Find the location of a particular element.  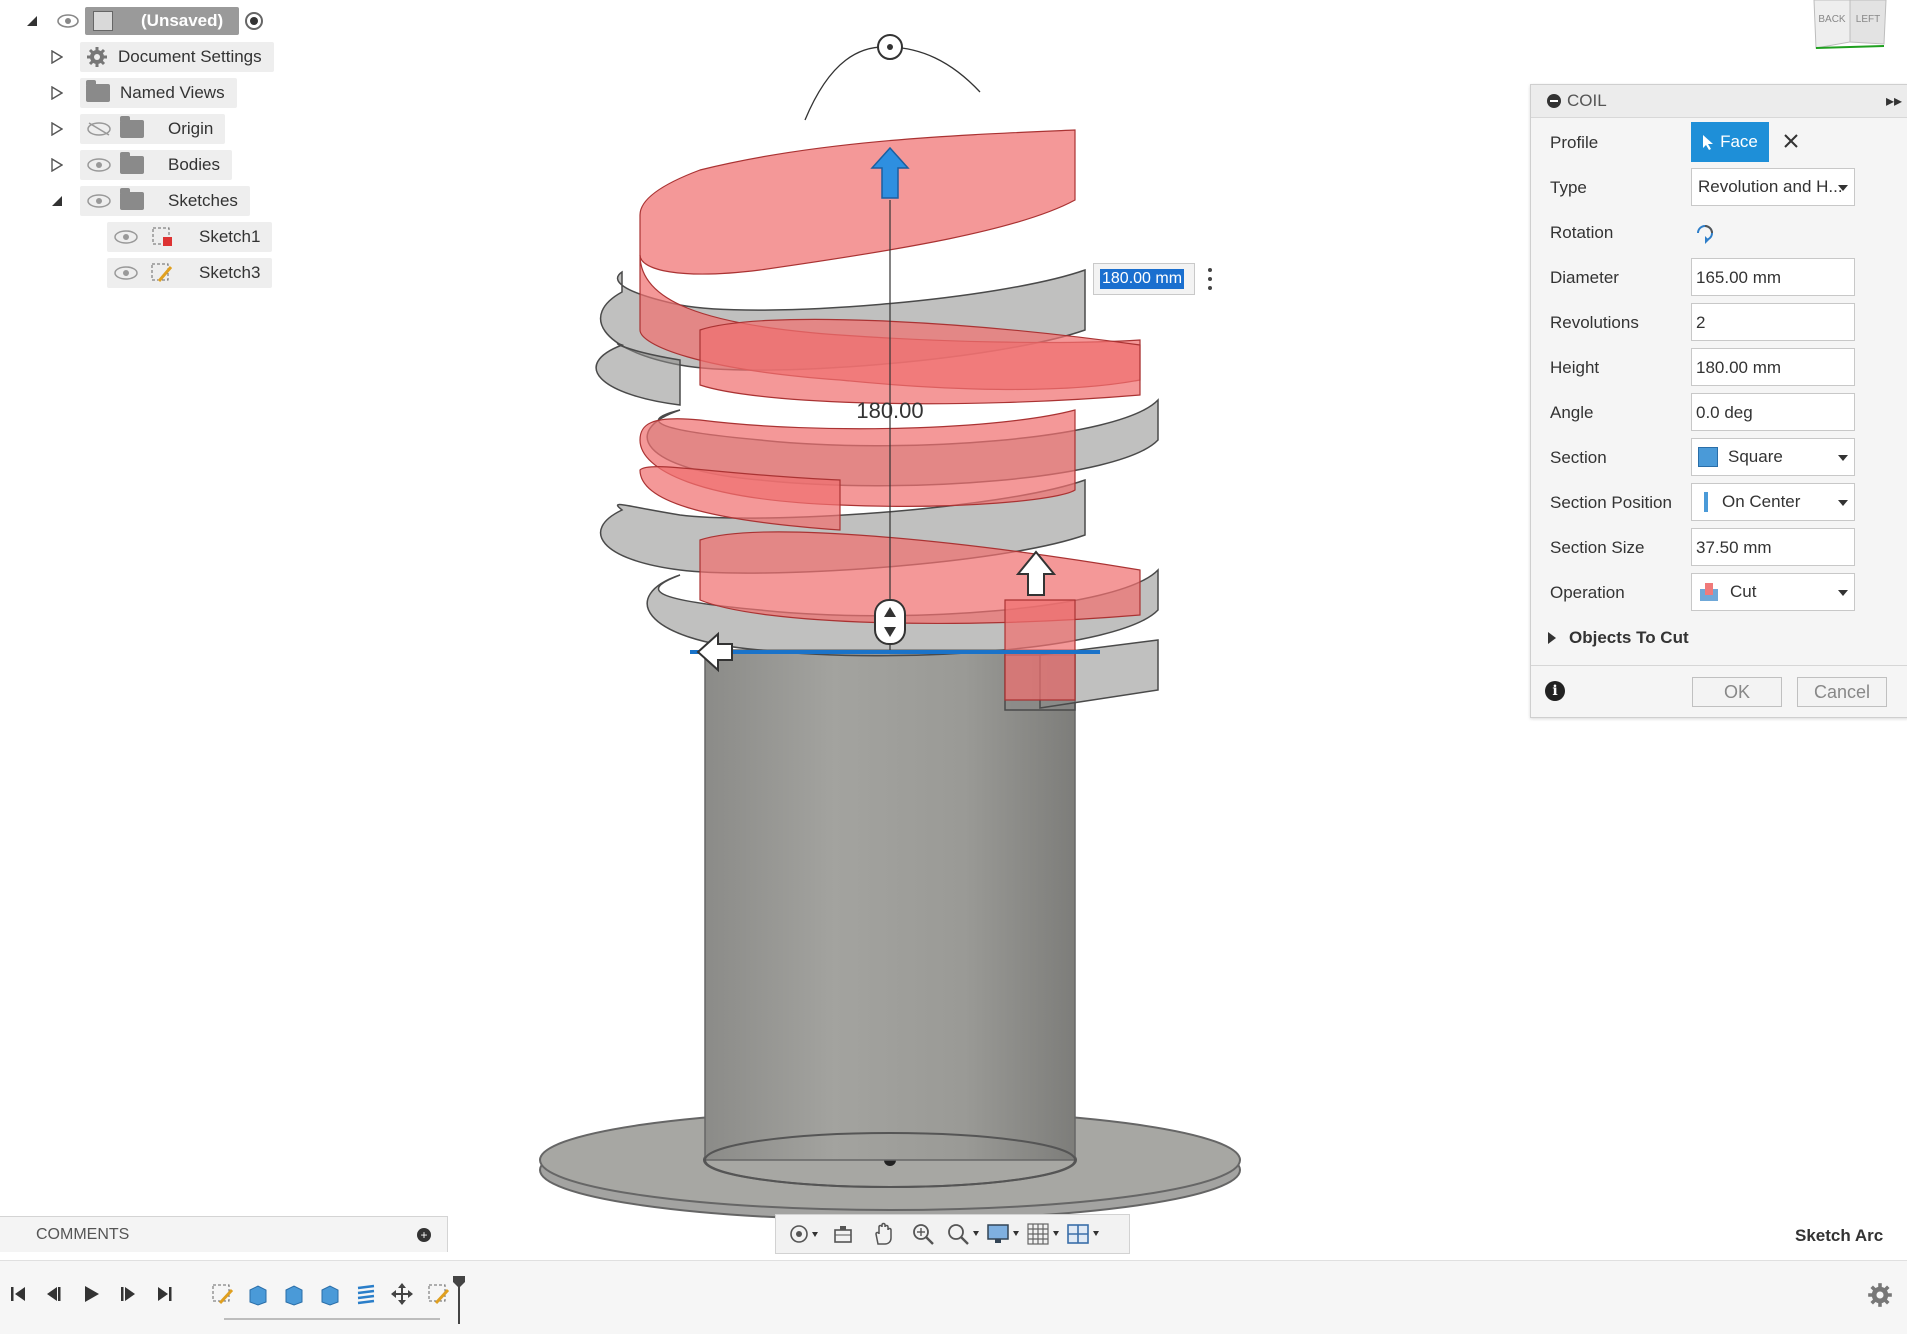

dimension-input-value: 180.00 mm is located at coordinates (1142, 279).